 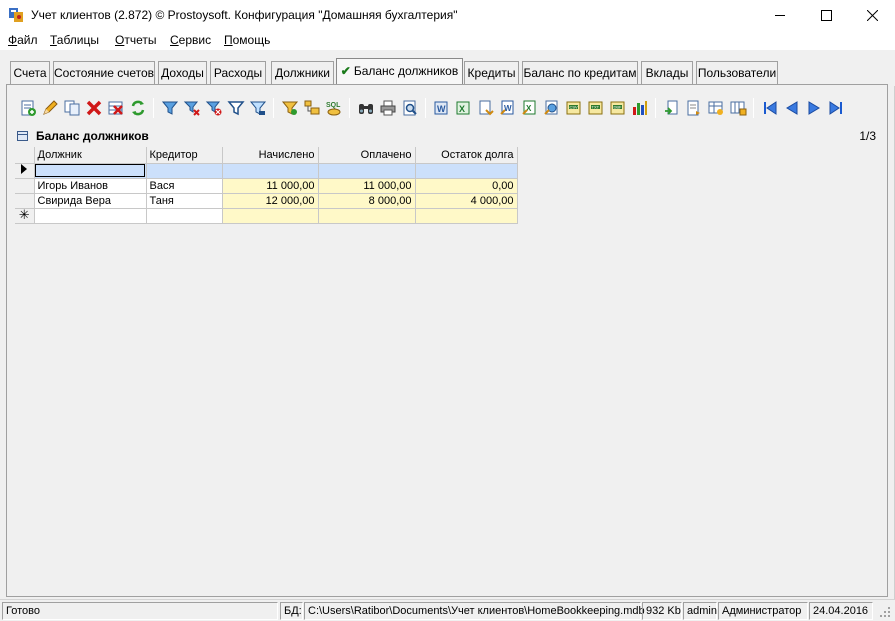 I want to click on export-excel-button: X, so click(x=464, y=108).